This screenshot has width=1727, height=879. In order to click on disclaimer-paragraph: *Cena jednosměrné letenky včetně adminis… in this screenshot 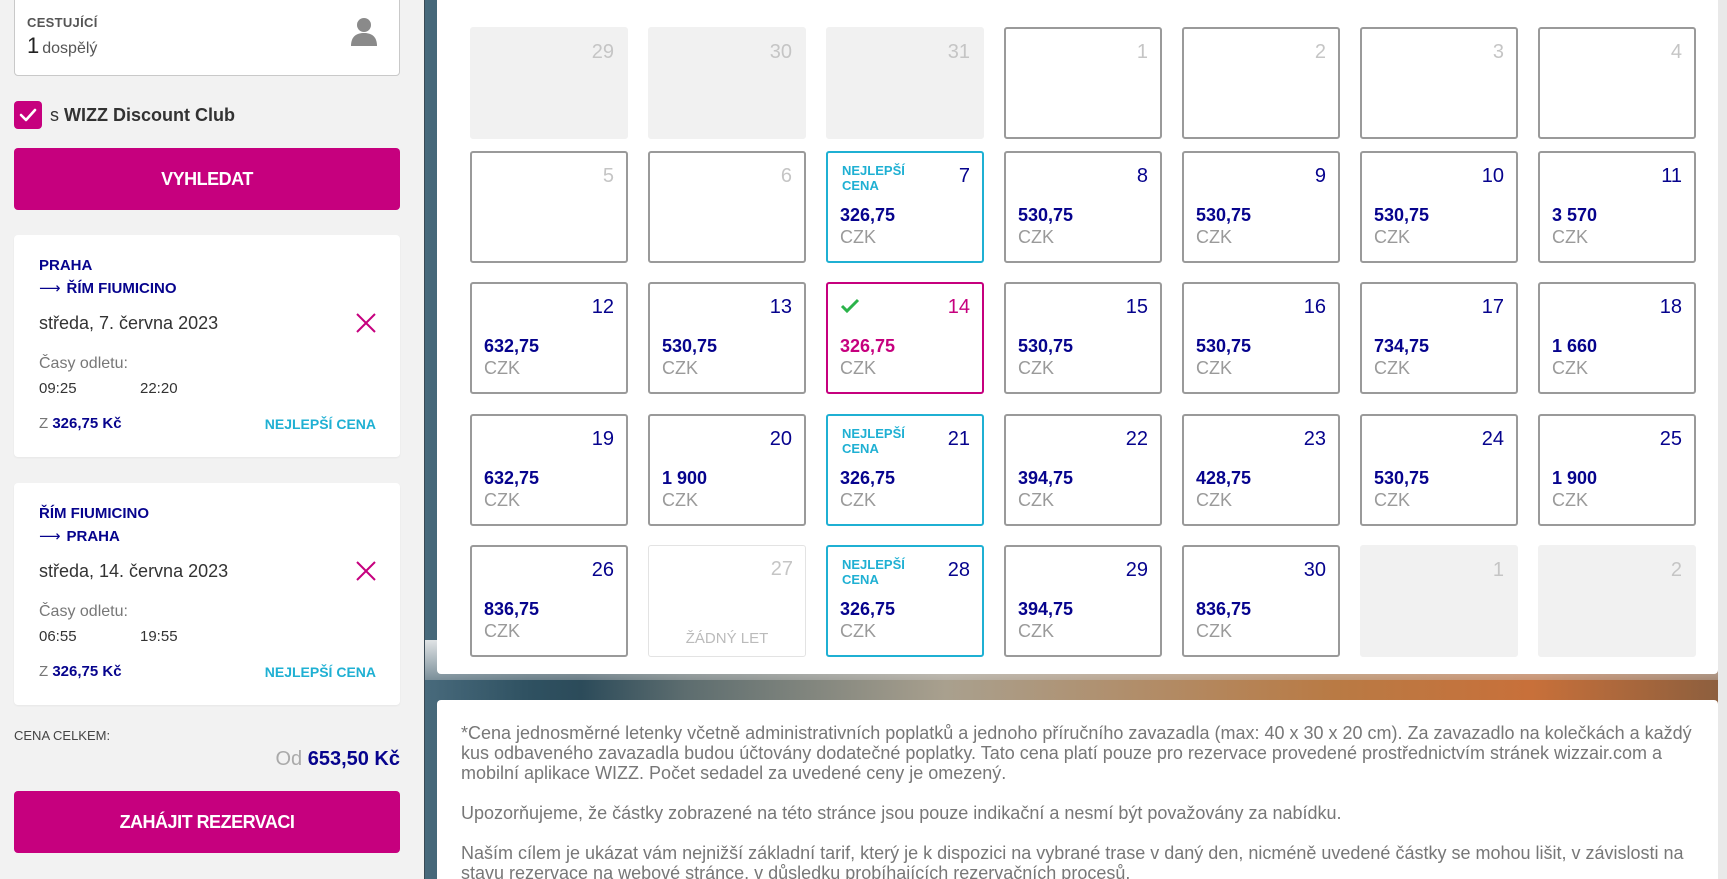, I will do `click(1076, 753)`.